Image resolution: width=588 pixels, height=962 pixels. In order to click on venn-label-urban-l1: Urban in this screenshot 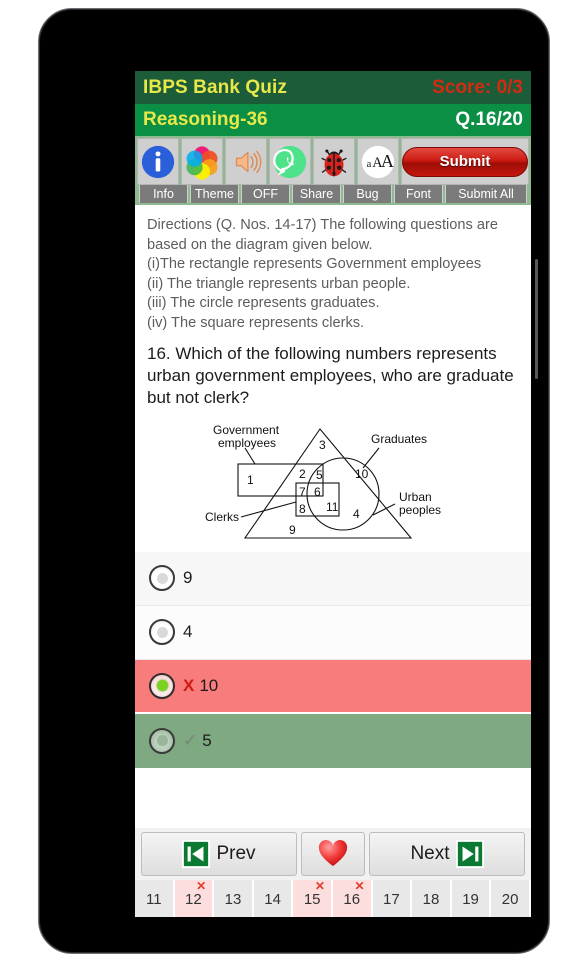, I will do `click(415, 497)`.